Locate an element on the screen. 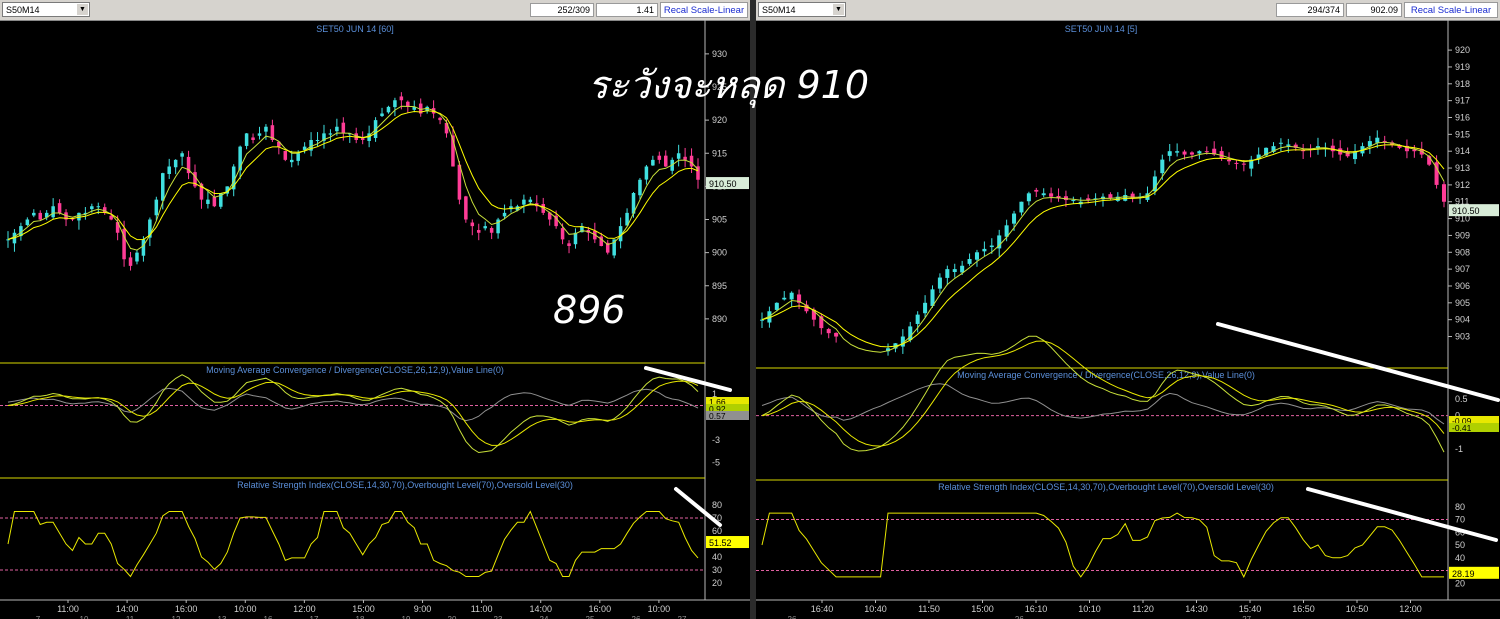  time-tick-label: 16:50 is located at coordinates (1303, 609).